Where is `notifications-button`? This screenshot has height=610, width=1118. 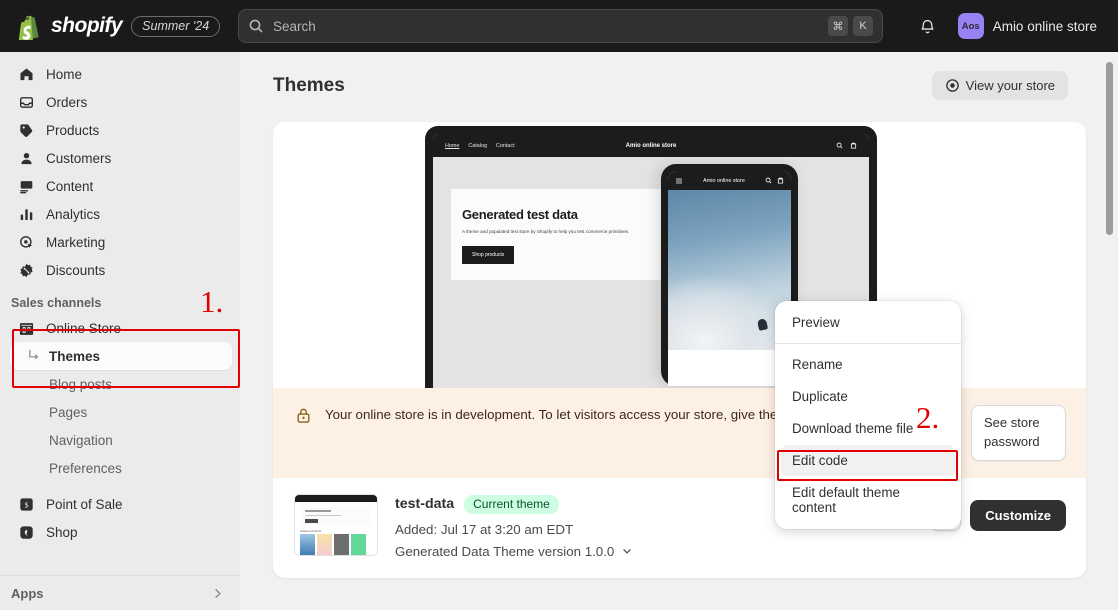 notifications-button is located at coordinates (928, 26).